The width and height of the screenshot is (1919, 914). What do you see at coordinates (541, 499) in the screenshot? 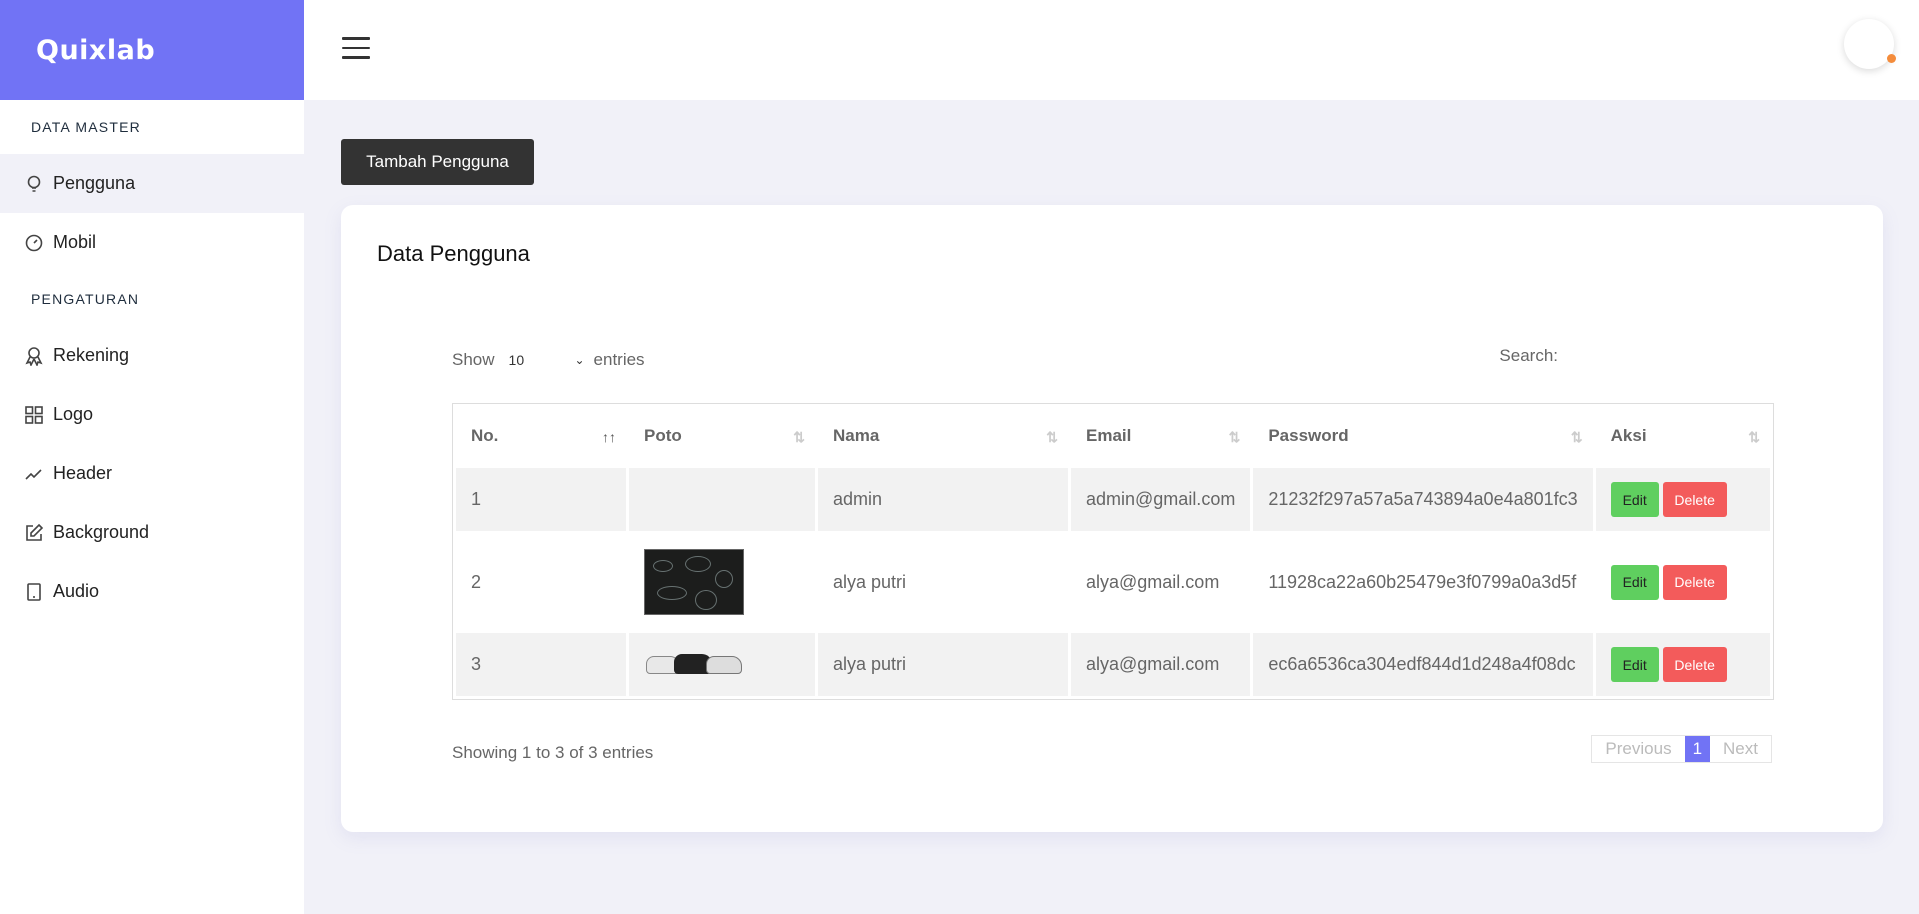
I see `cell-no: 1` at bounding box center [541, 499].